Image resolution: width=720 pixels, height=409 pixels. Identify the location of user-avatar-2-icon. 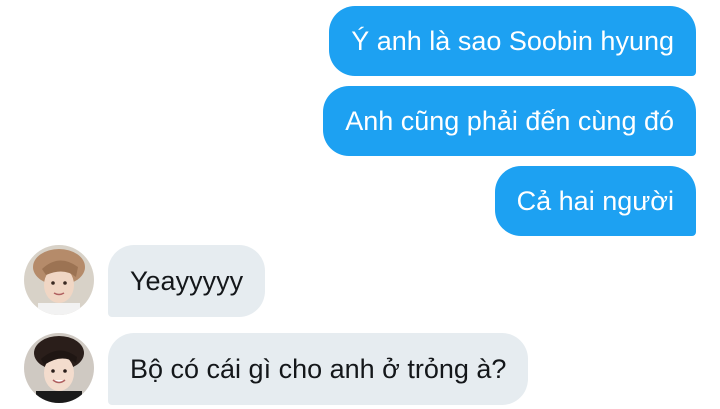
(59, 368).